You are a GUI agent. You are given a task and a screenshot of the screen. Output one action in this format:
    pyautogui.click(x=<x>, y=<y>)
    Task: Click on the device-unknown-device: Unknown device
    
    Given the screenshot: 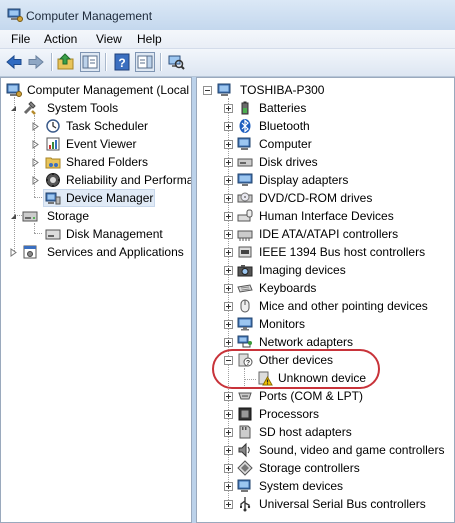 What is the action you would take?
    pyautogui.click(x=325, y=378)
    